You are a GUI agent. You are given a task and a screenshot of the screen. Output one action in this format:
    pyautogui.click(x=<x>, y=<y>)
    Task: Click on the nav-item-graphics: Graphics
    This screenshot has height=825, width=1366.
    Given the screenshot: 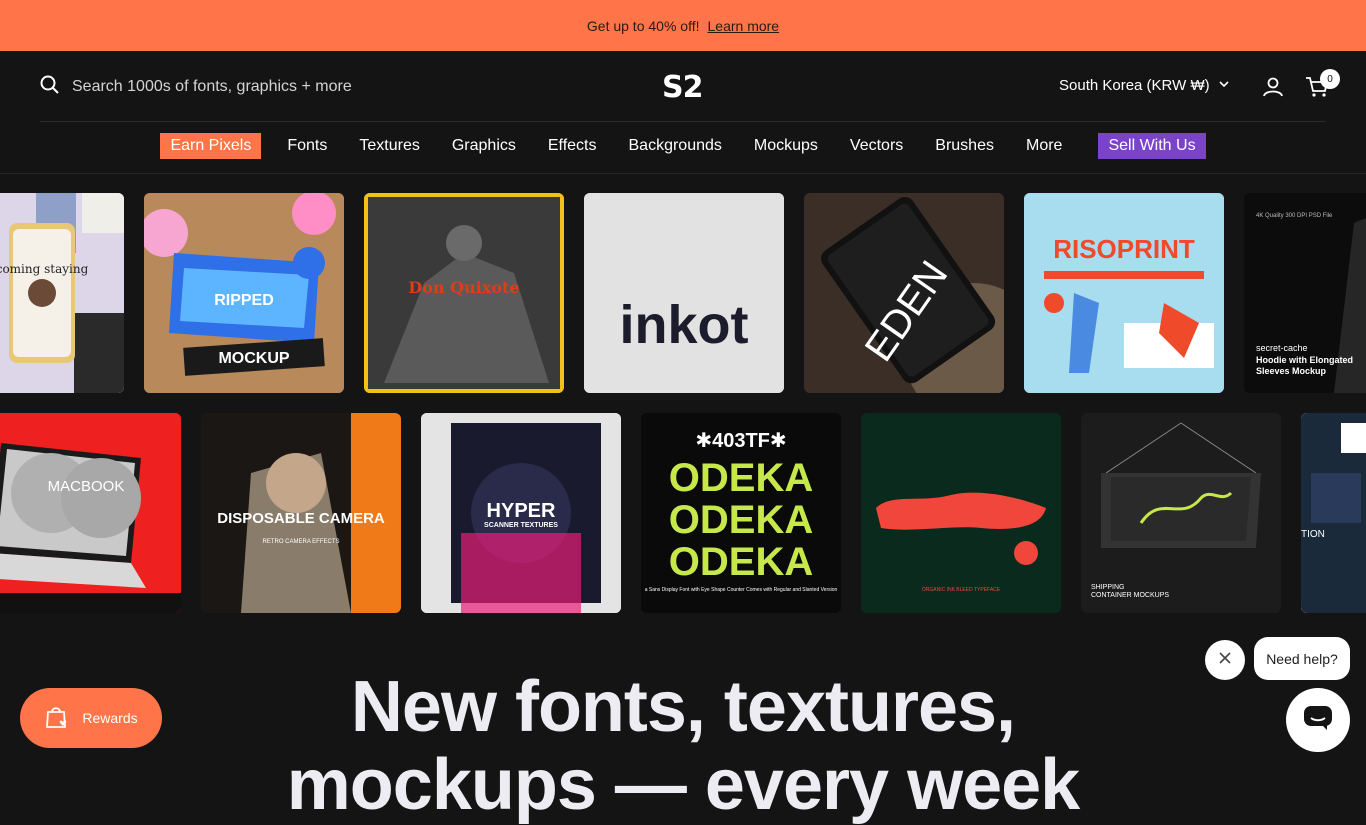 What is the action you would take?
    pyautogui.click(x=484, y=146)
    